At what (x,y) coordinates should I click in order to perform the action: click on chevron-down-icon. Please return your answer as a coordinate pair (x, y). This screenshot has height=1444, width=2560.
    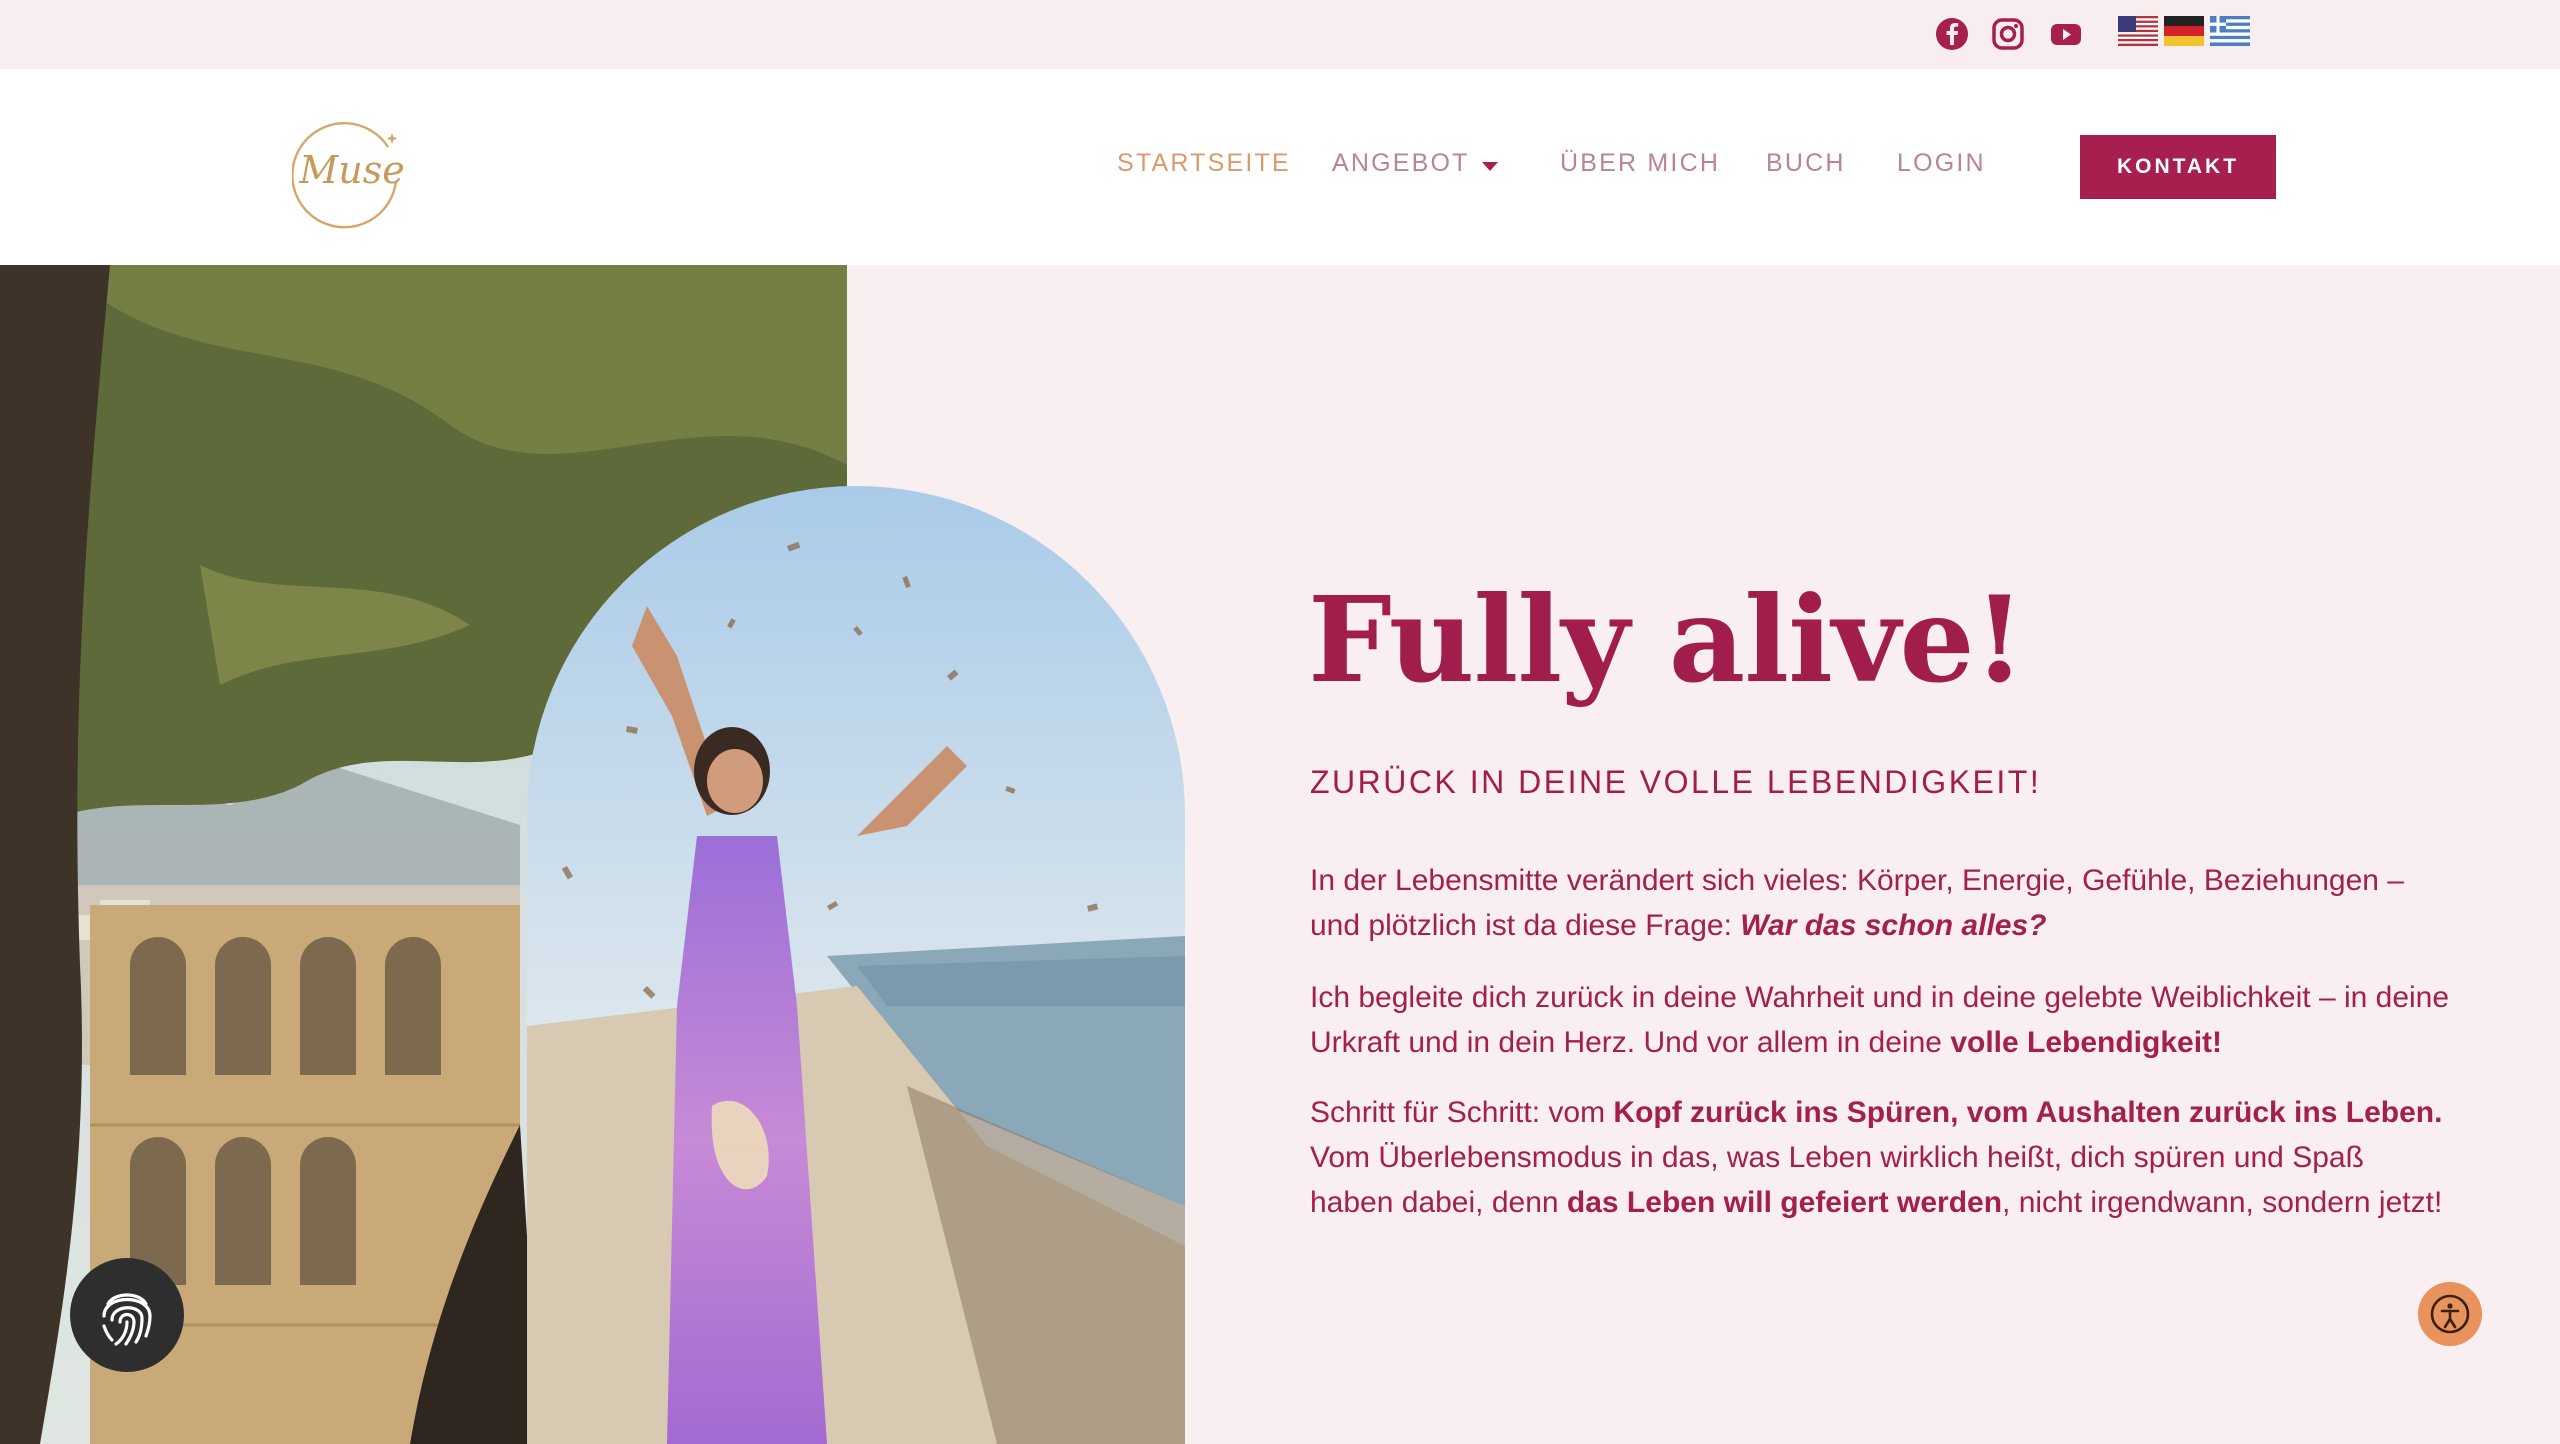
    Looking at the image, I should click on (1490, 166).